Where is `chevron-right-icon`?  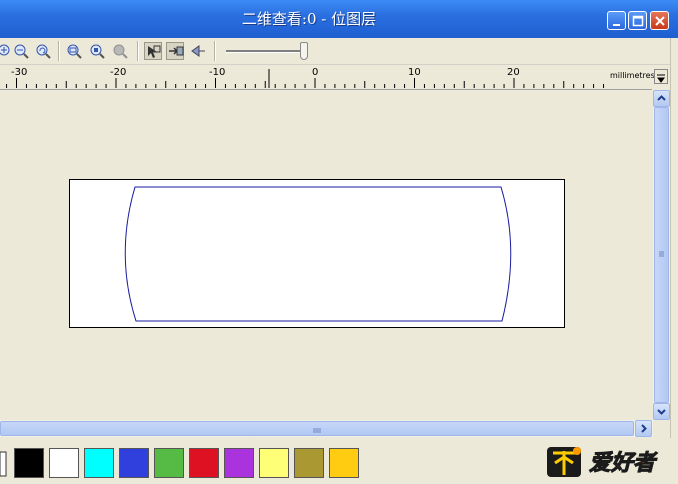
chevron-right-icon is located at coordinates (644, 428).